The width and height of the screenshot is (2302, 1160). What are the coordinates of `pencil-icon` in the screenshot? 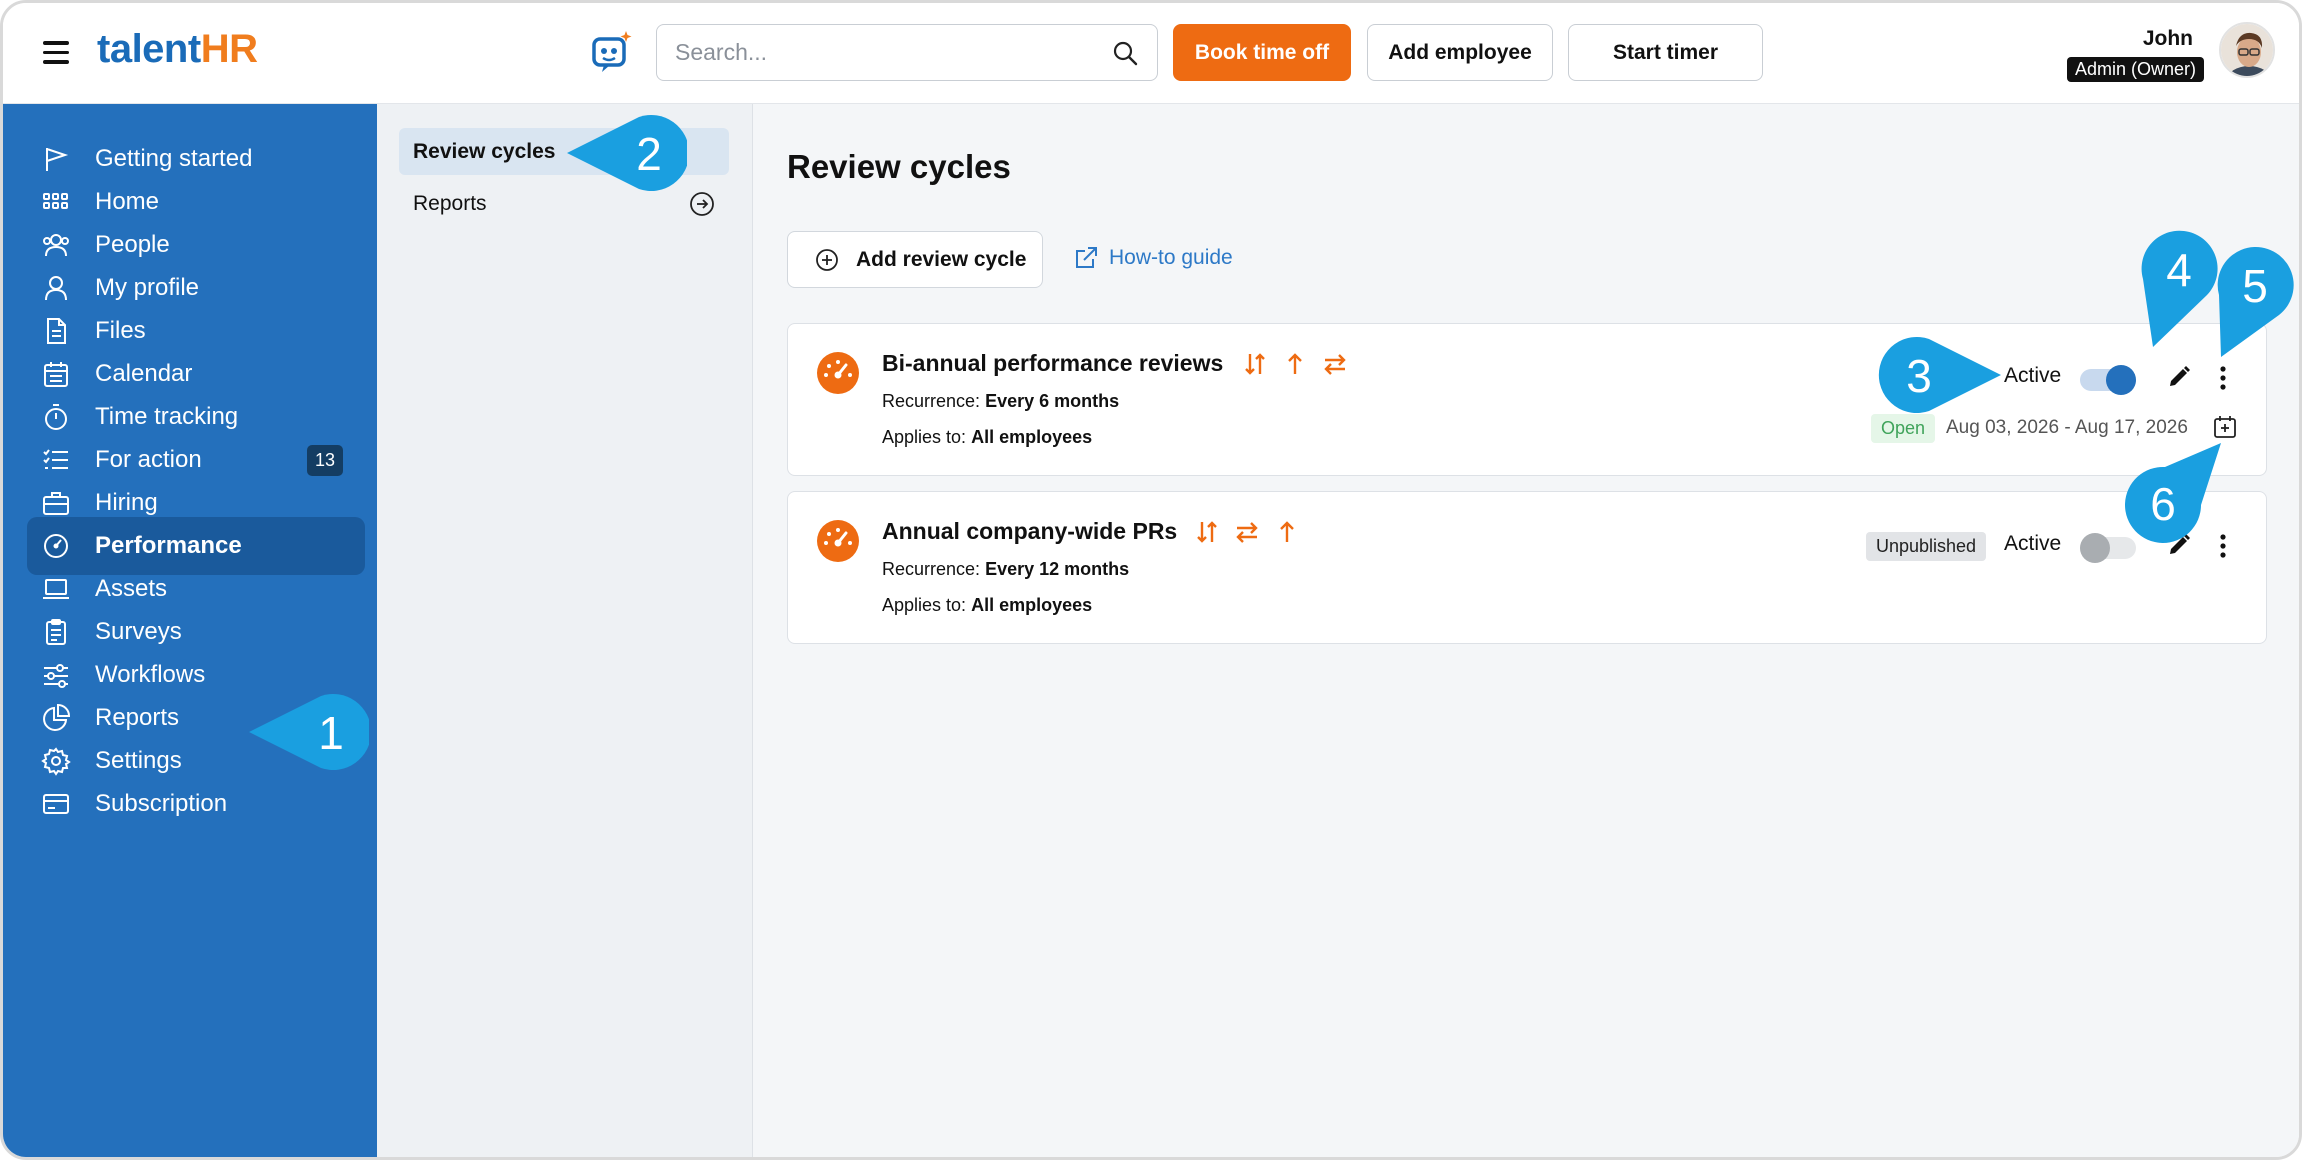 It's located at (2179, 377).